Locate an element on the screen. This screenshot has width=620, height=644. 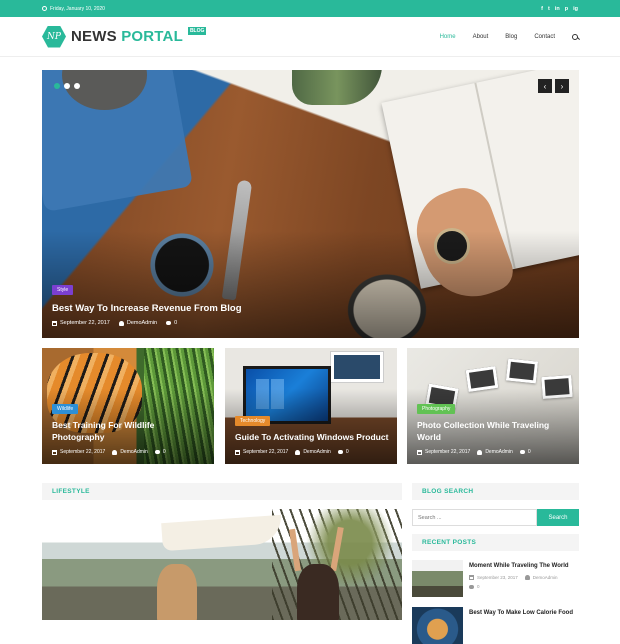
lifestyle-image is located at coordinates (222, 564).